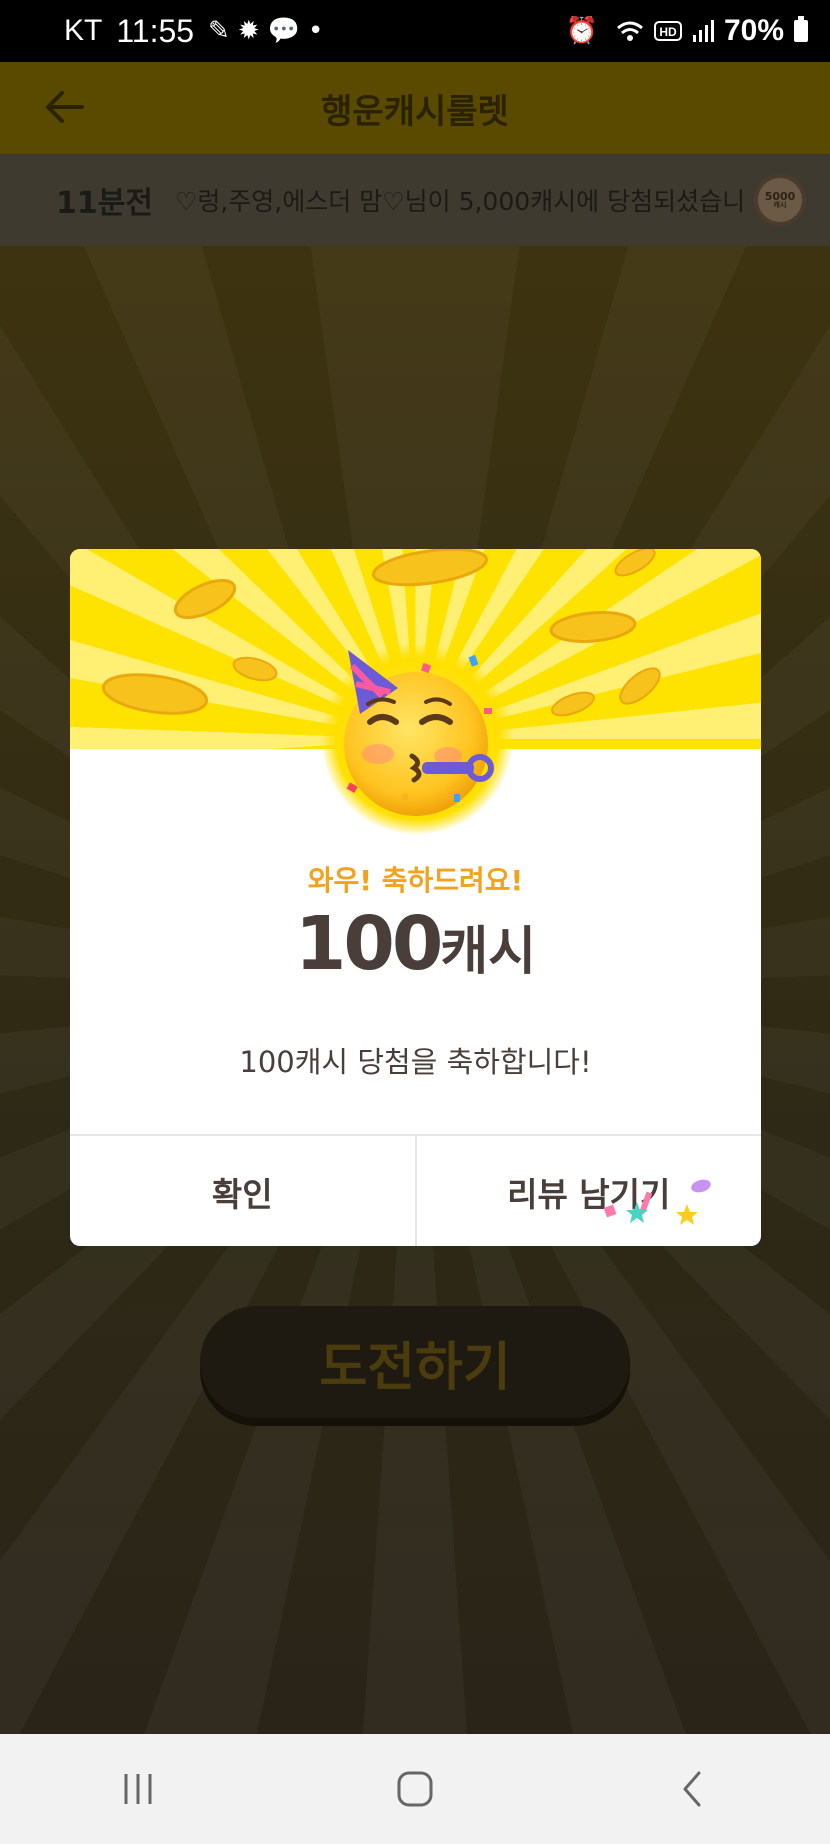  I want to click on party-face-icon, so click(419, 733).